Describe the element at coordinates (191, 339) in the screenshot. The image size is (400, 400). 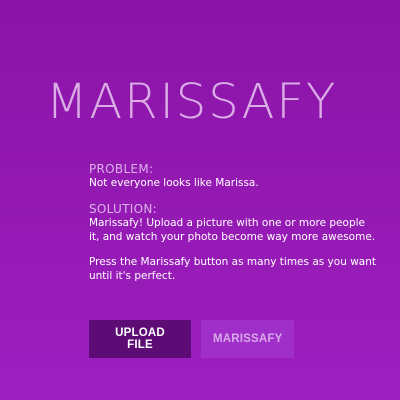
I see `action-buttons: UPLOAD FILE MARISSAFY` at that location.